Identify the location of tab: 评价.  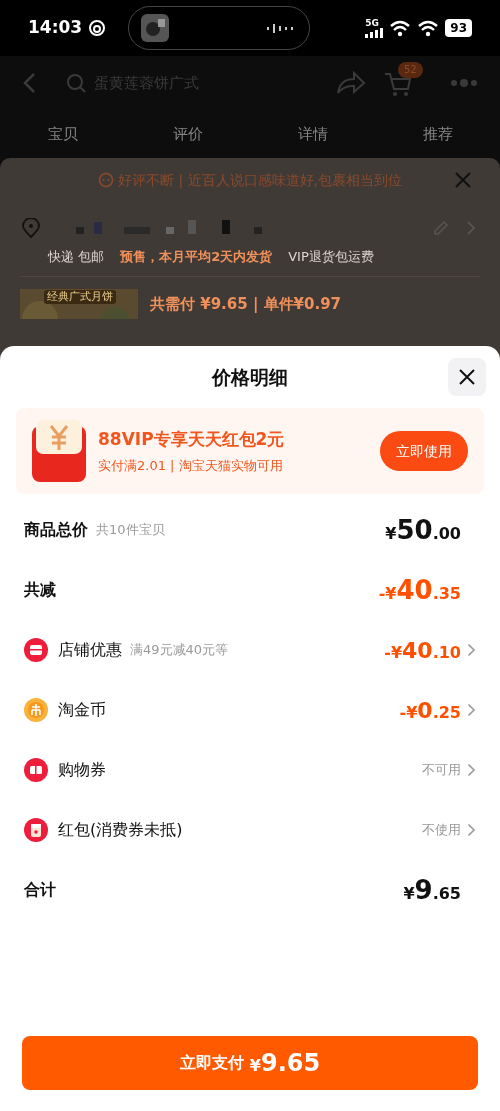
(187, 134).